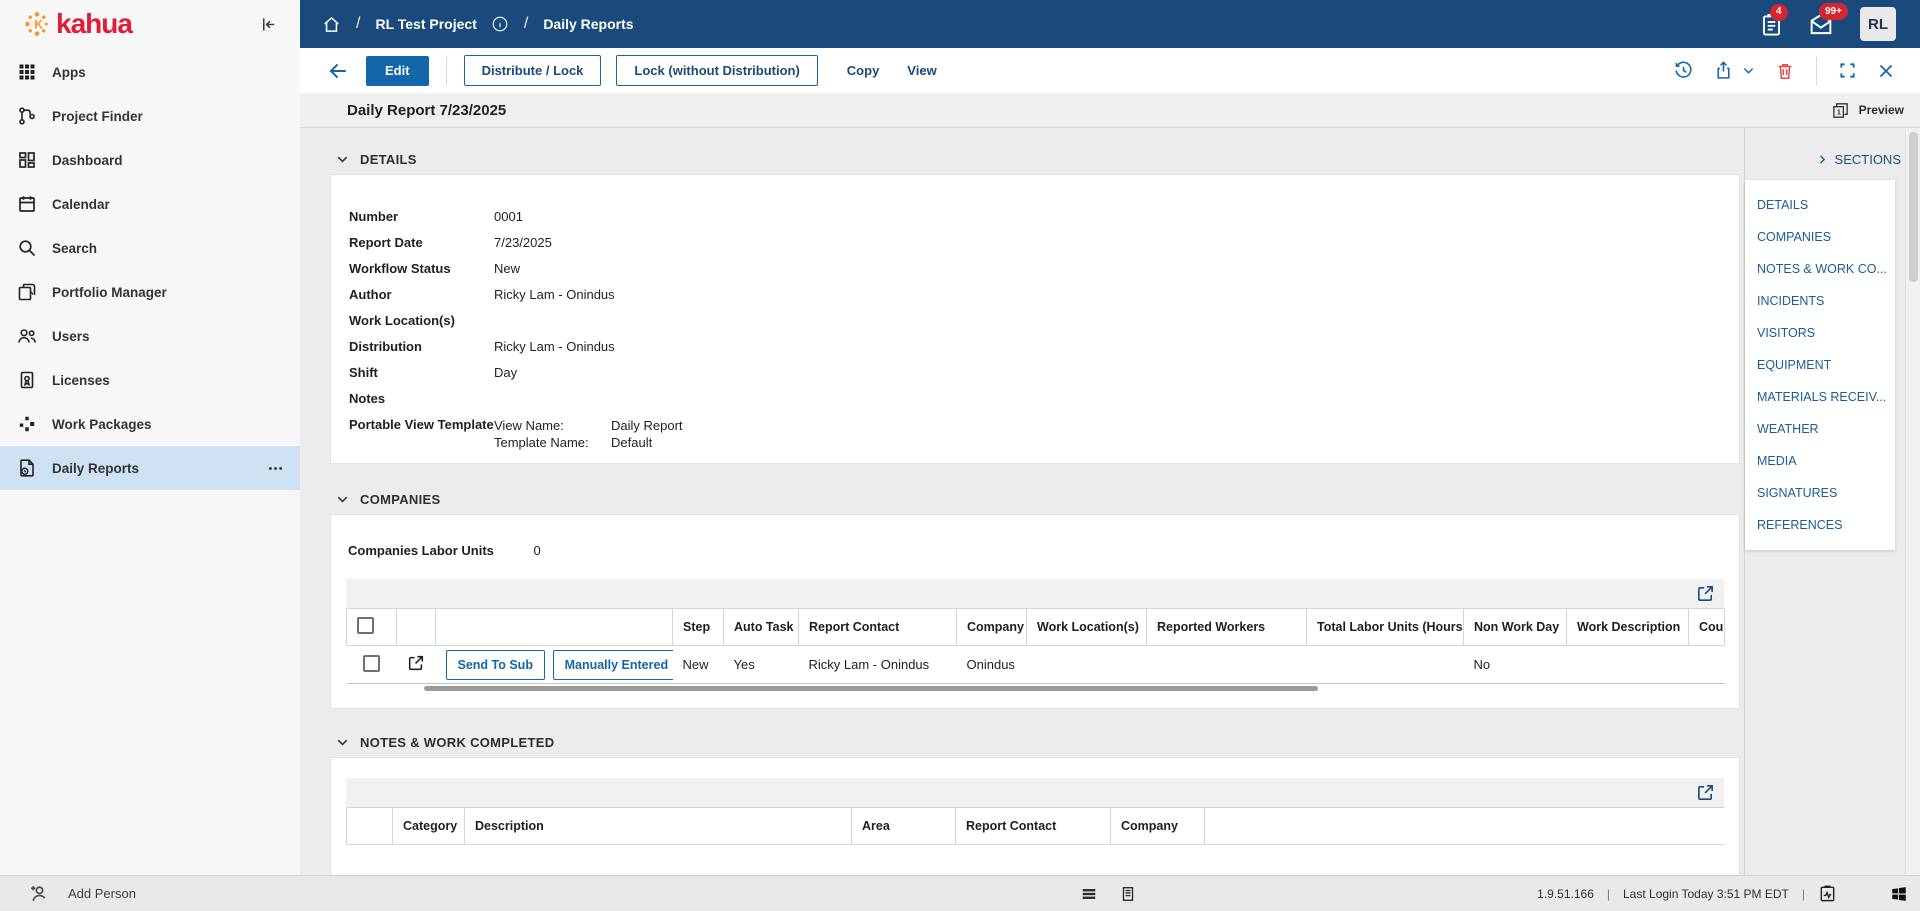 The width and height of the screenshot is (1920, 911). I want to click on sidebar-item-dashboard: Dashboard, so click(150, 160).